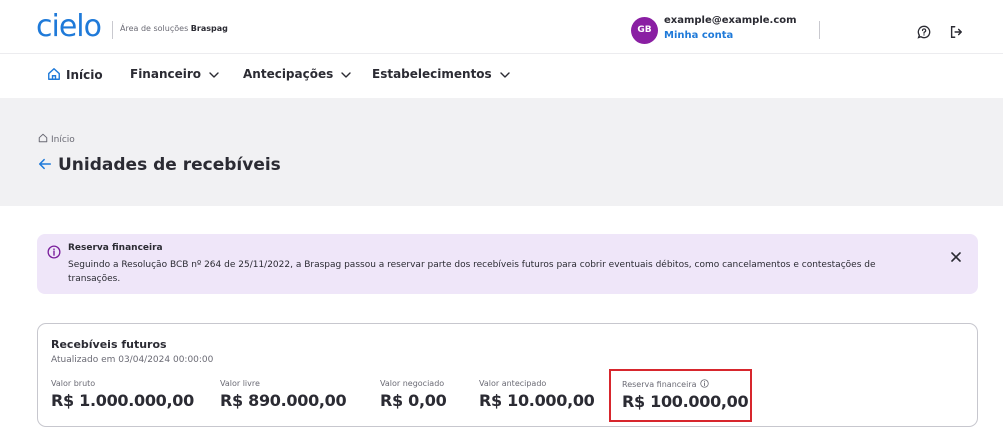 The image size is (1003, 432). Describe the element at coordinates (154, 28) in the screenshot. I see `subtitle-prefix: Área de soluções` at that location.